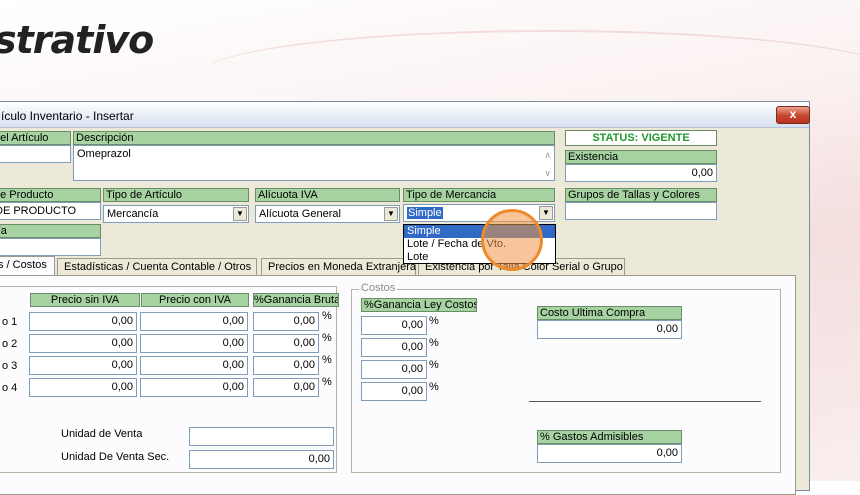 The height and width of the screenshot is (495, 860). What do you see at coordinates (300, 214) in the screenshot?
I see `alicuota-value: Alícuota General` at bounding box center [300, 214].